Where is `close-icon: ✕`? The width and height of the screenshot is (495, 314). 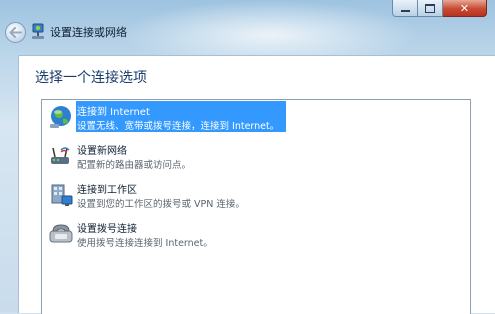
close-icon: ✕ is located at coordinates (464, 8).